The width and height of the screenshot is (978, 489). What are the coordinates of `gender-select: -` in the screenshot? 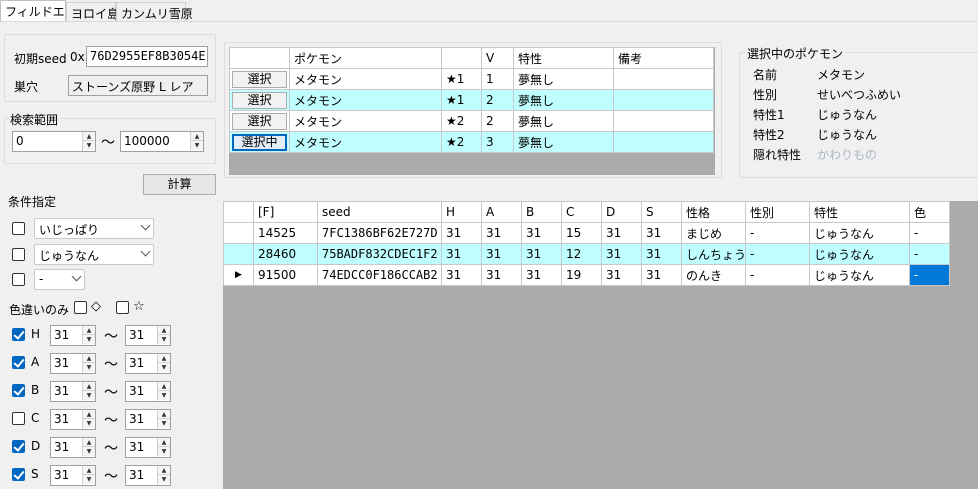 It's located at (59, 279).